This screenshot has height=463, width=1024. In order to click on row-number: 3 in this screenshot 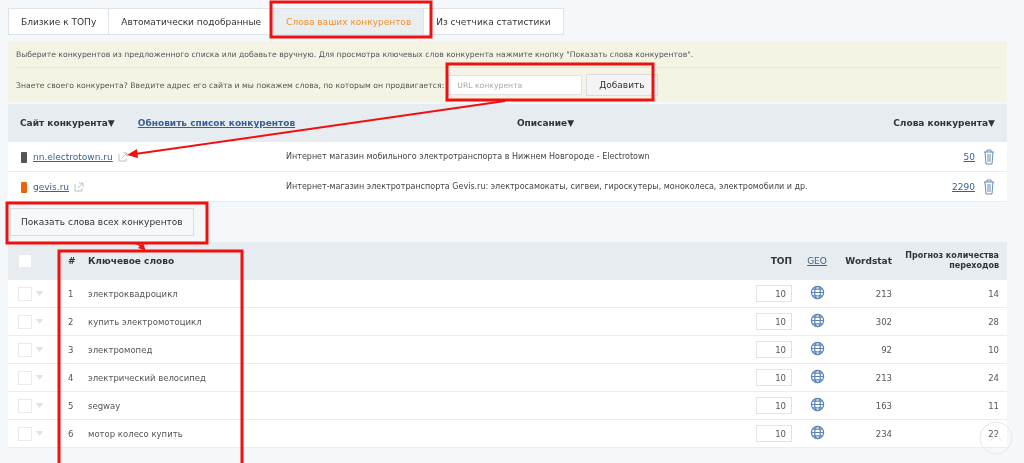, I will do `click(71, 349)`.